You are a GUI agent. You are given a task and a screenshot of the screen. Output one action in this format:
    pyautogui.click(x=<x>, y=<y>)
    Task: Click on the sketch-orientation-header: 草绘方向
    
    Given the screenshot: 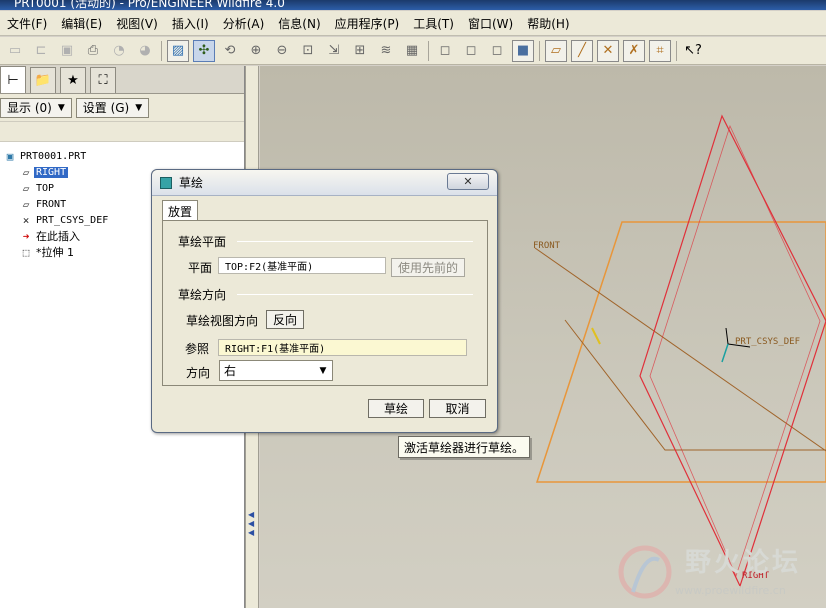 What is the action you would take?
    pyautogui.click(x=202, y=295)
    